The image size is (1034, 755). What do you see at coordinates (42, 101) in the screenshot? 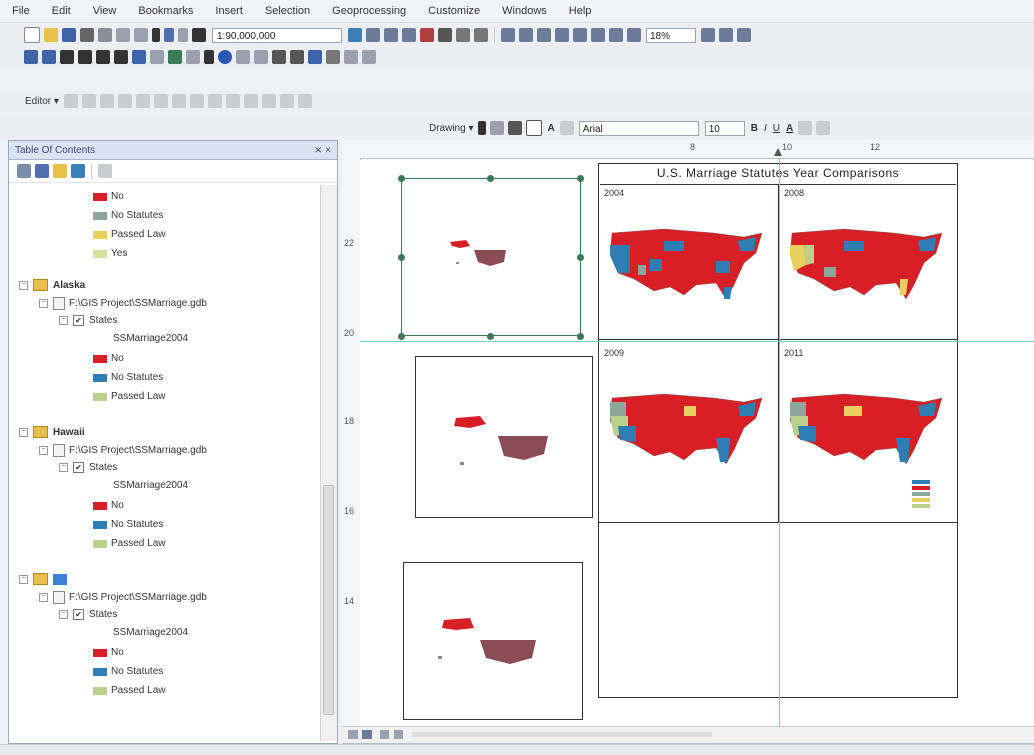
I see `editor-menu-button: Editor ▾` at bounding box center [42, 101].